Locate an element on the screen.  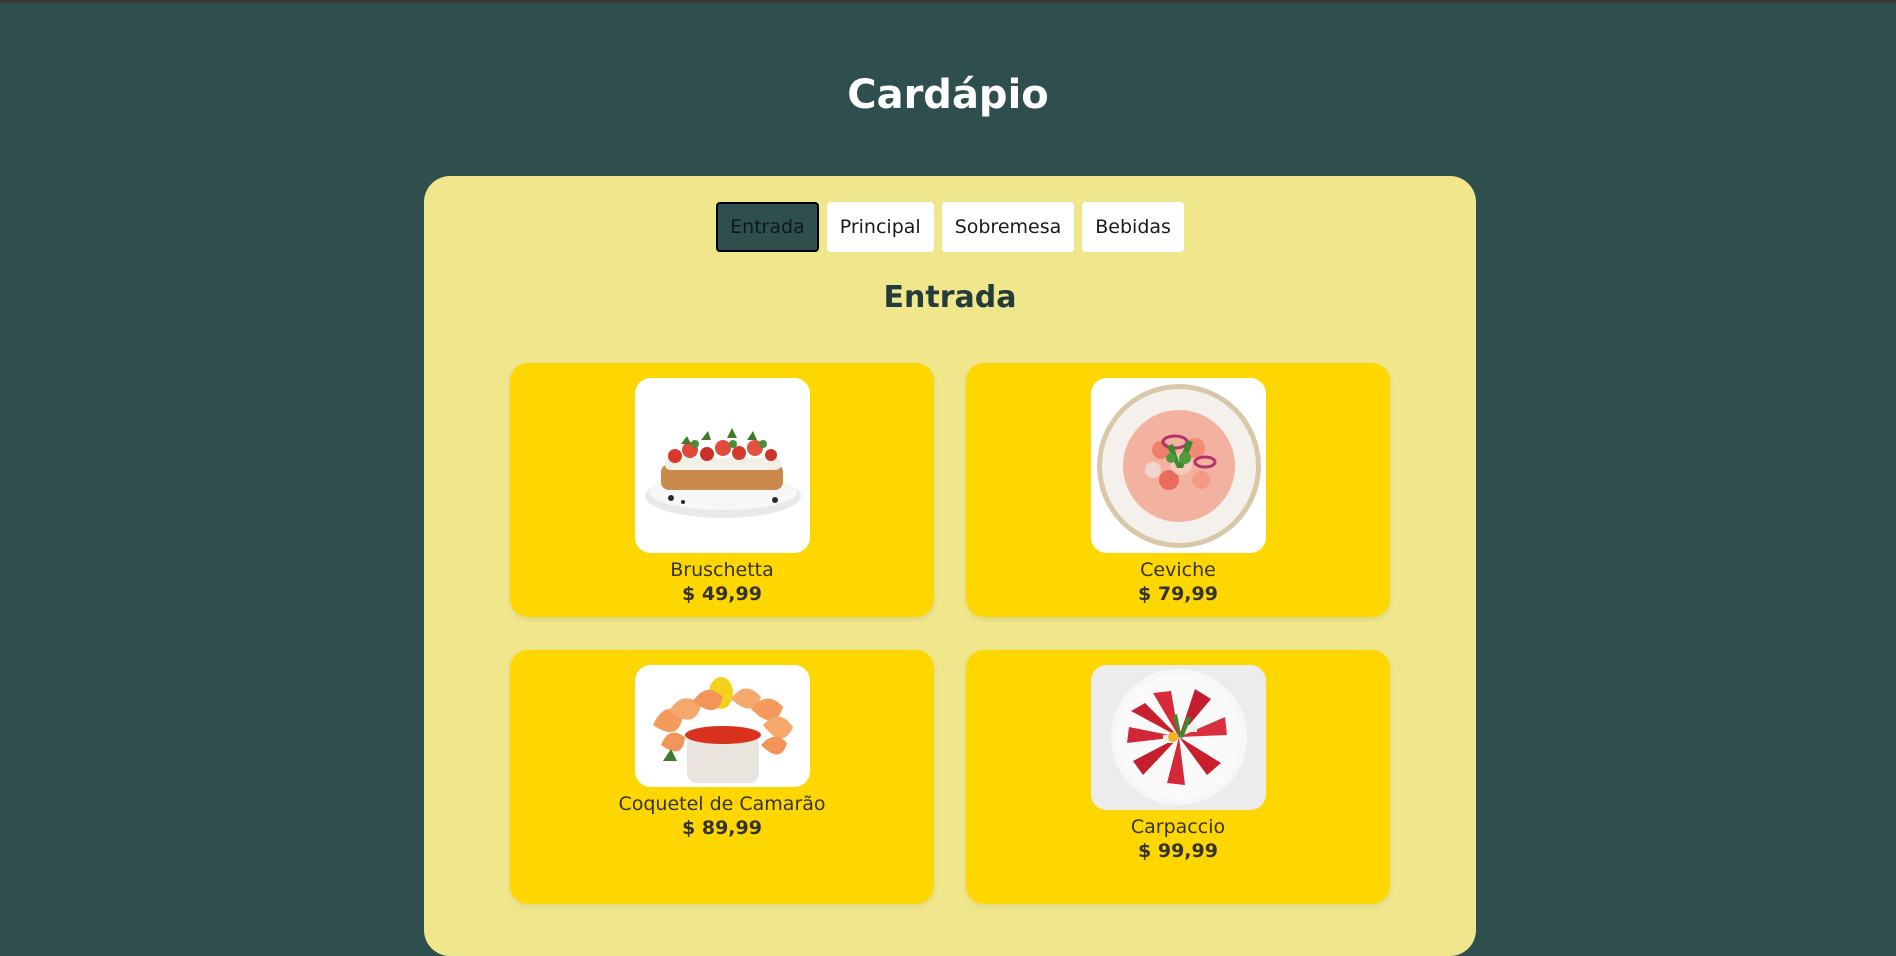
menu-item-card: Carpaccio $ 99,99 is located at coordinates (1178, 777).